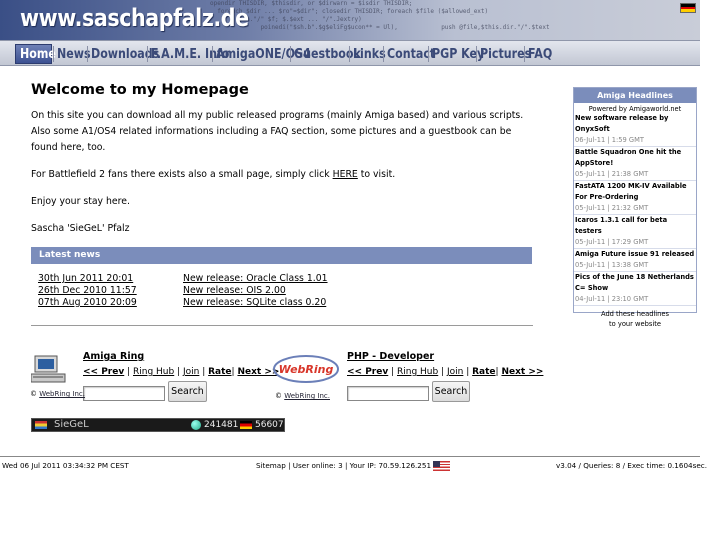 This screenshot has height=545, width=727. What do you see at coordinates (271, 465) in the screenshot?
I see `sitemap-link: Sitemap` at bounding box center [271, 465].